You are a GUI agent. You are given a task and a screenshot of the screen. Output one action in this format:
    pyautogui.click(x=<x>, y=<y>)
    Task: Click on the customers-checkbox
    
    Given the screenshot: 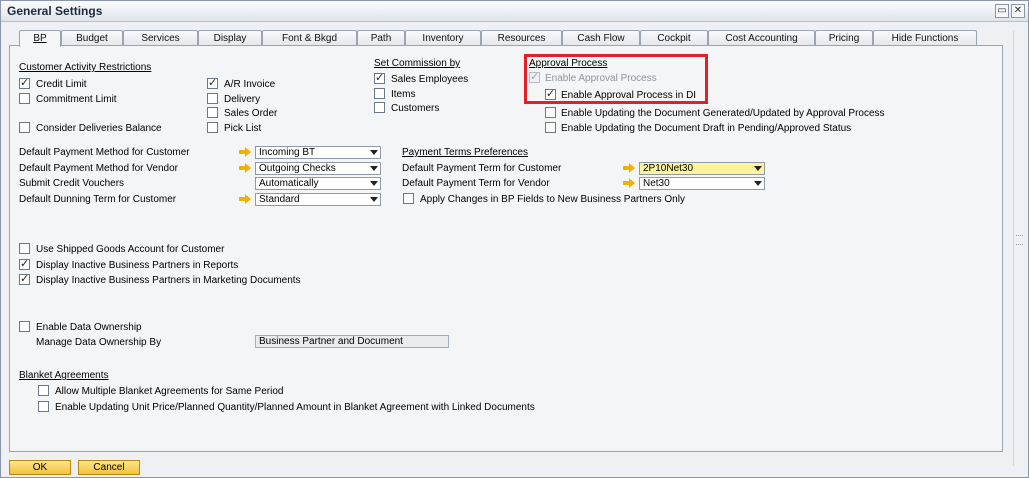 What is the action you would take?
    pyautogui.click(x=379, y=107)
    